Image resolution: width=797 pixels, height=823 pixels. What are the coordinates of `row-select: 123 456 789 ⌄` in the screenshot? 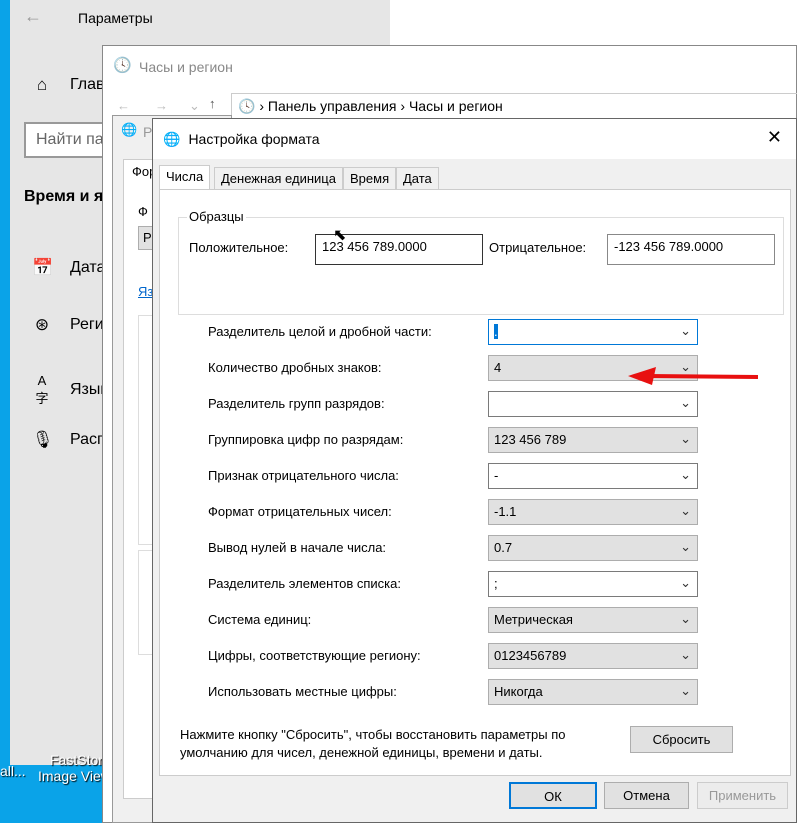 It's located at (593, 440).